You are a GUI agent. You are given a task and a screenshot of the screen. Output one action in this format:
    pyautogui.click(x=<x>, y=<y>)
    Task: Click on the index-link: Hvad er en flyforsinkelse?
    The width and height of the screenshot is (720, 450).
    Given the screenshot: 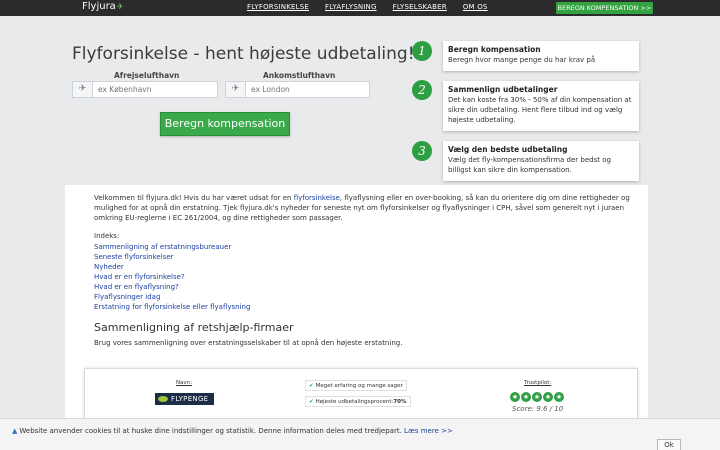 What is the action you would take?
    pyautogui.click(x=172, y=277)
    